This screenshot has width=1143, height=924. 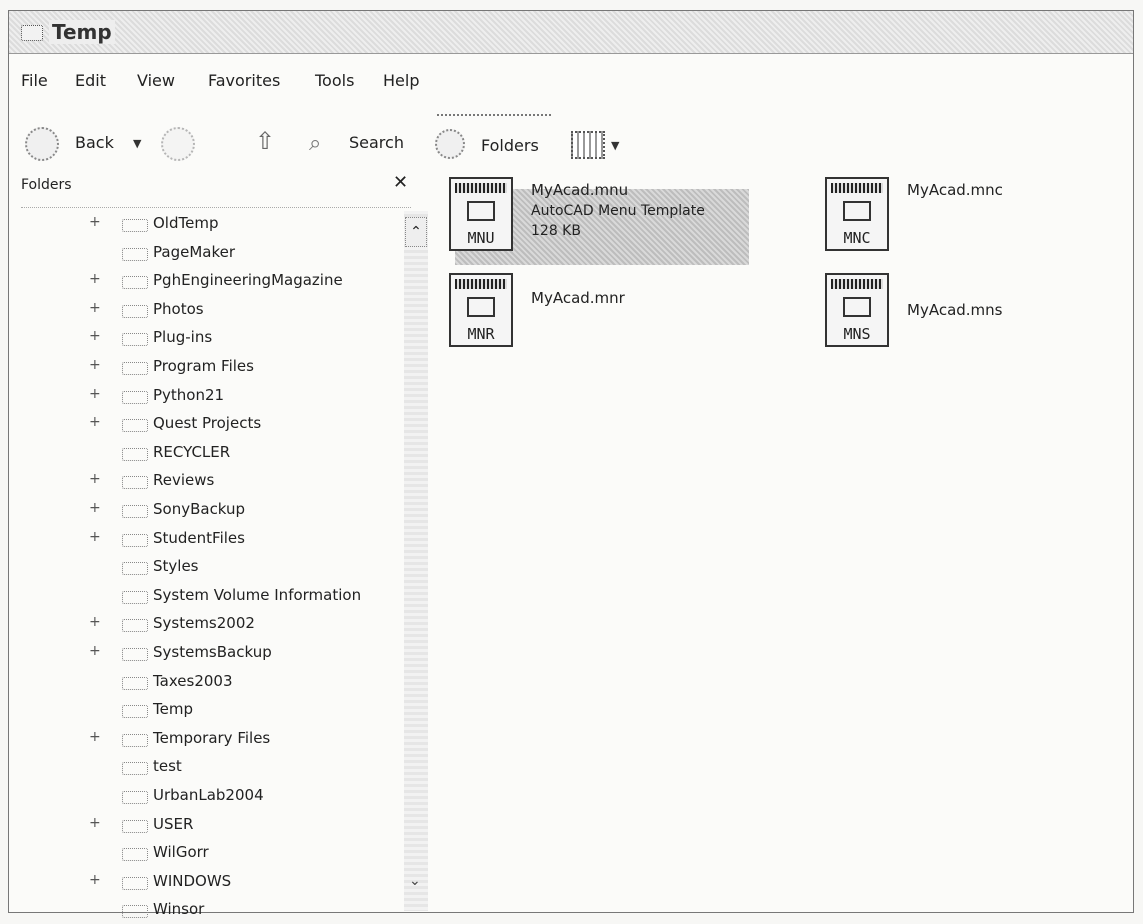 What do you see at coordinates (199, 509) in the screenshot?
I see `folder-tree-item-label: SonyBackup` at bounding box center [199, 509].